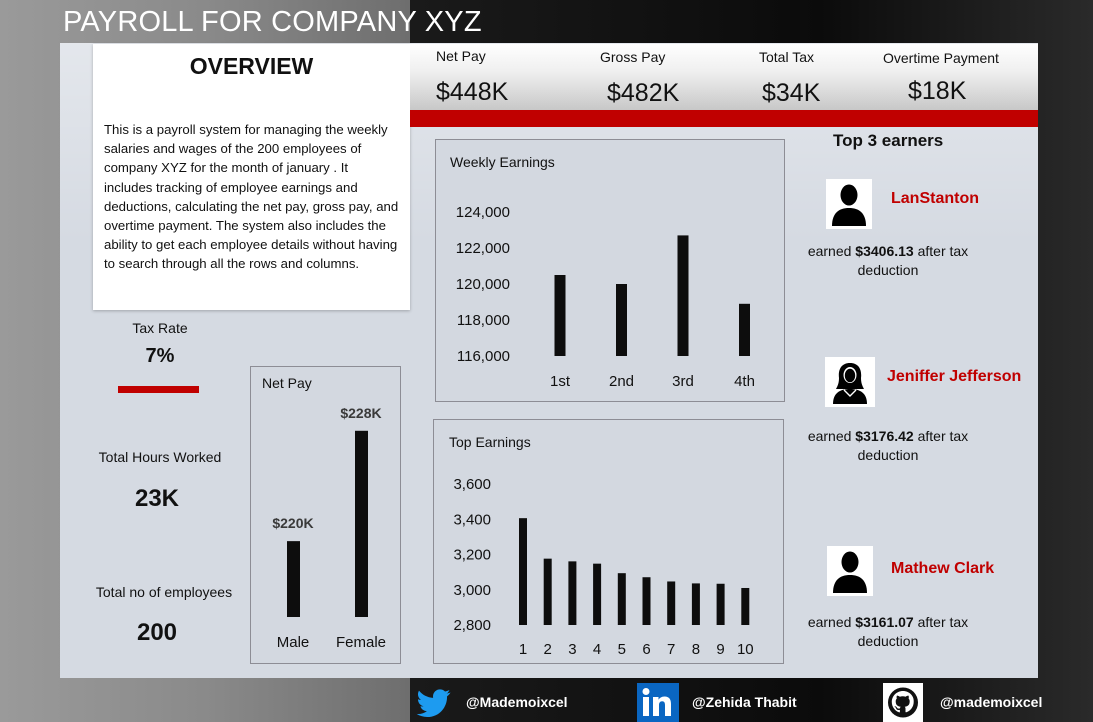 The height and width of the screenshot is (722, 1093). I want to click on net-pay-gender-panel: Net Pay $220K Male $228K Female, so click(325, 515).